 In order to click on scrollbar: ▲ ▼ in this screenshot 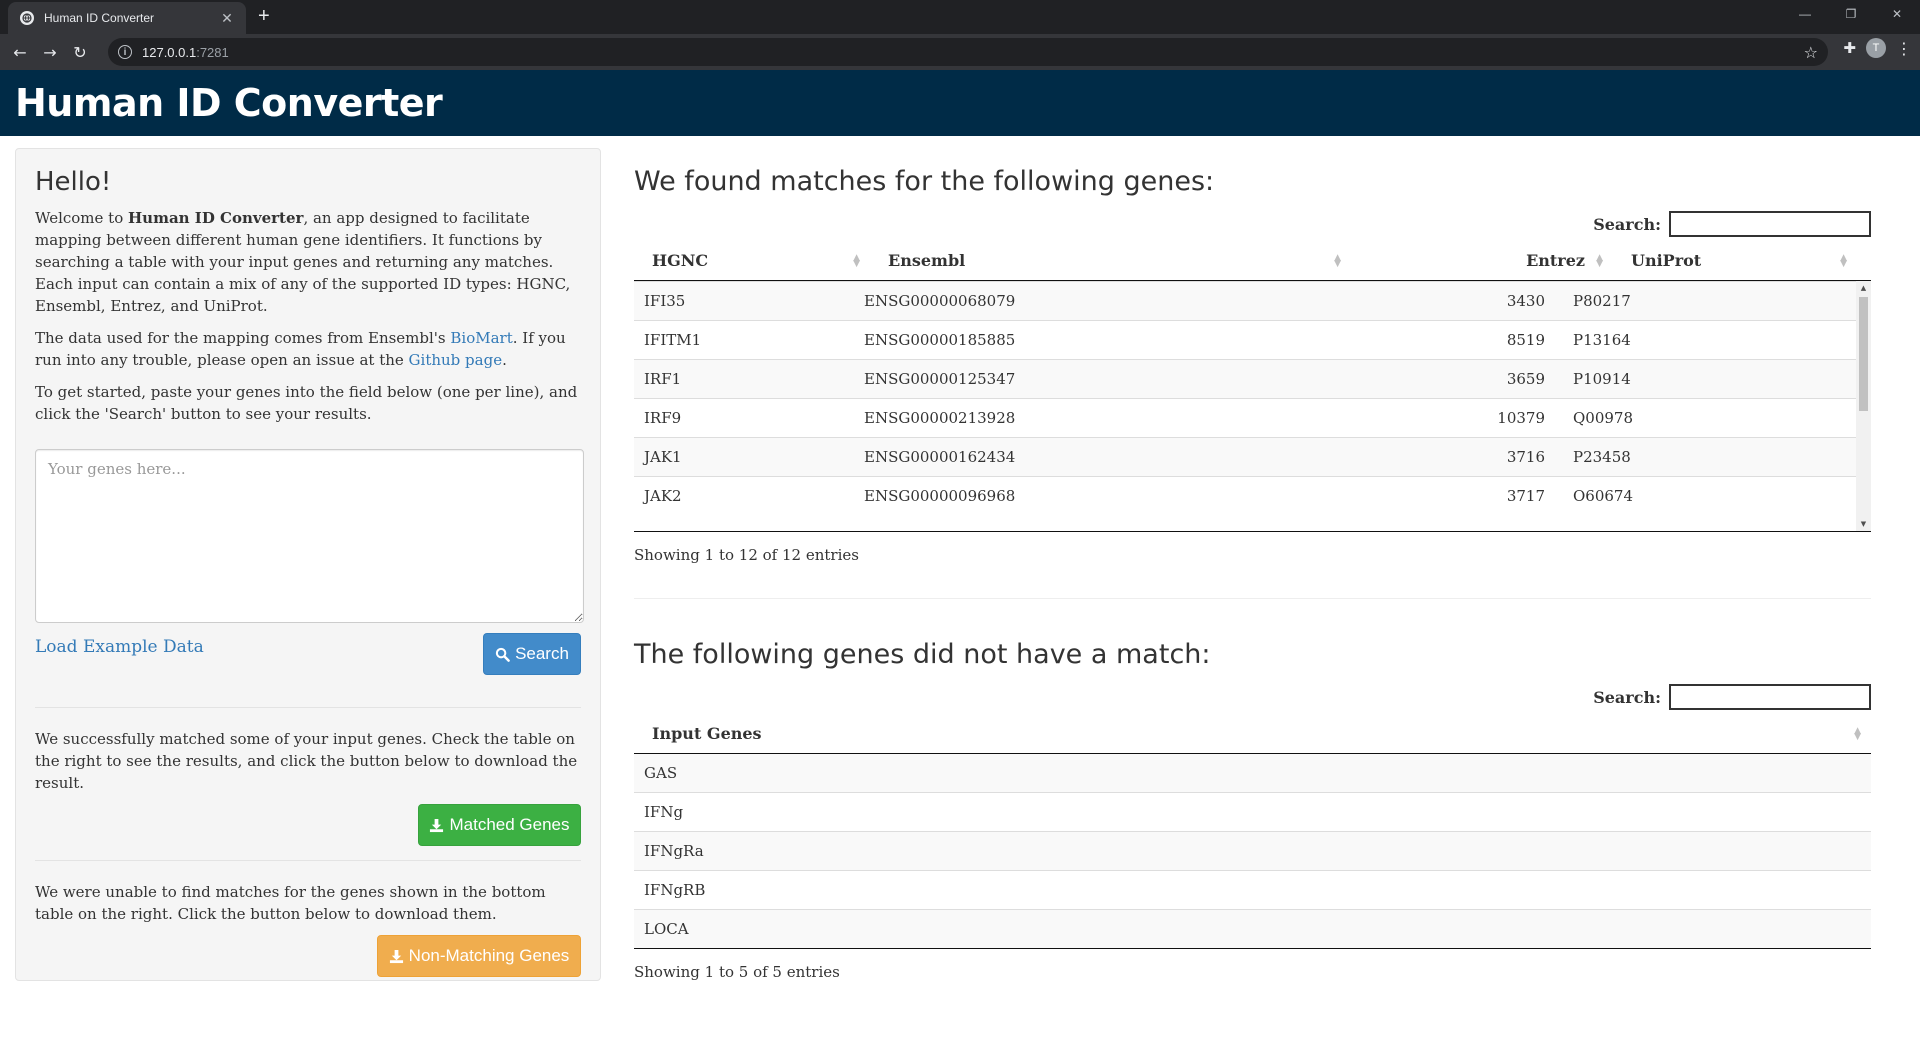, I will do `click(1863, 406)`.